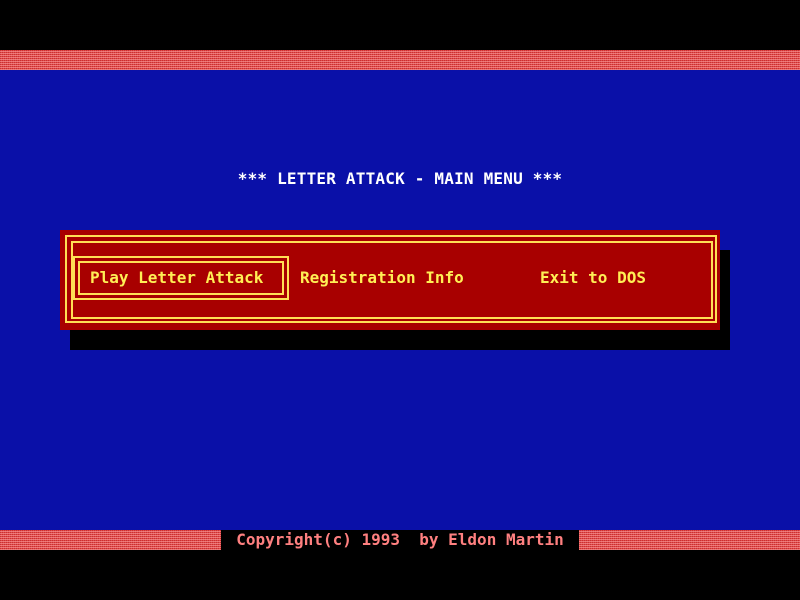 This screenshot has height=600, width=800. Describe the element at coordinates (400, 25) in the screenshot. I see `top-black-border` at that location.